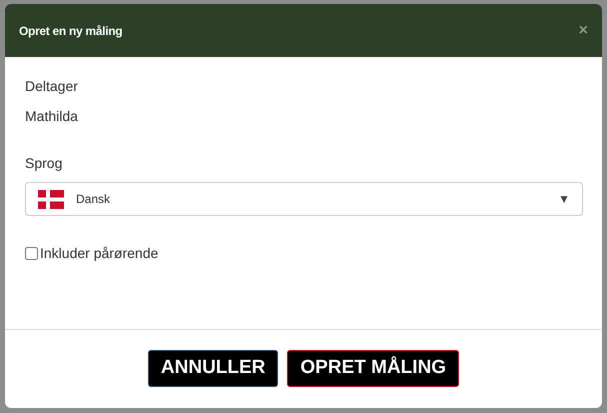  What do you see at coordinates (52, 86) in the screenshot?
I see `field-label: Deltager` at bounding box center [52, 86].